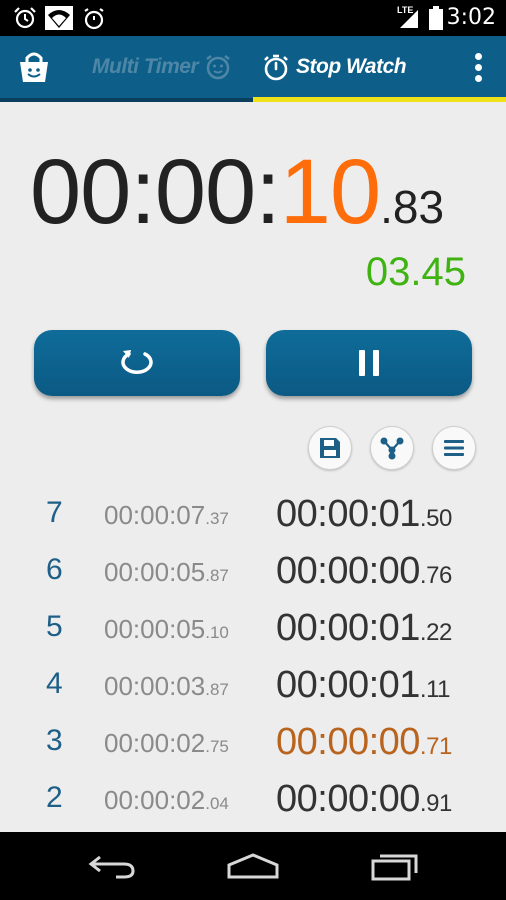 The image size is (506, 900). What do you see at coordinates (276, 67) in the screenshot?
I see `stopwatch-tab-icon` at bounding box center [276, 67].